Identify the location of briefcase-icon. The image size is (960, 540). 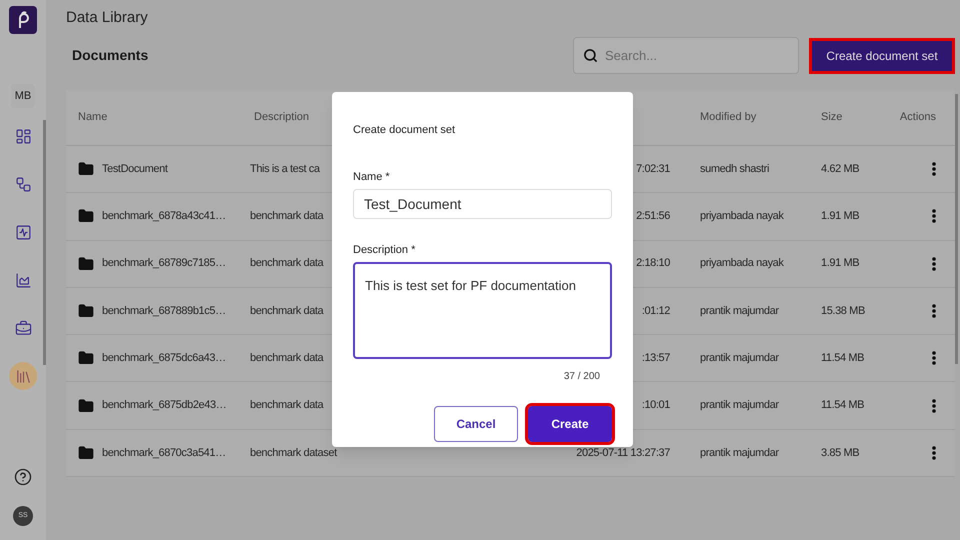
(23, 328).